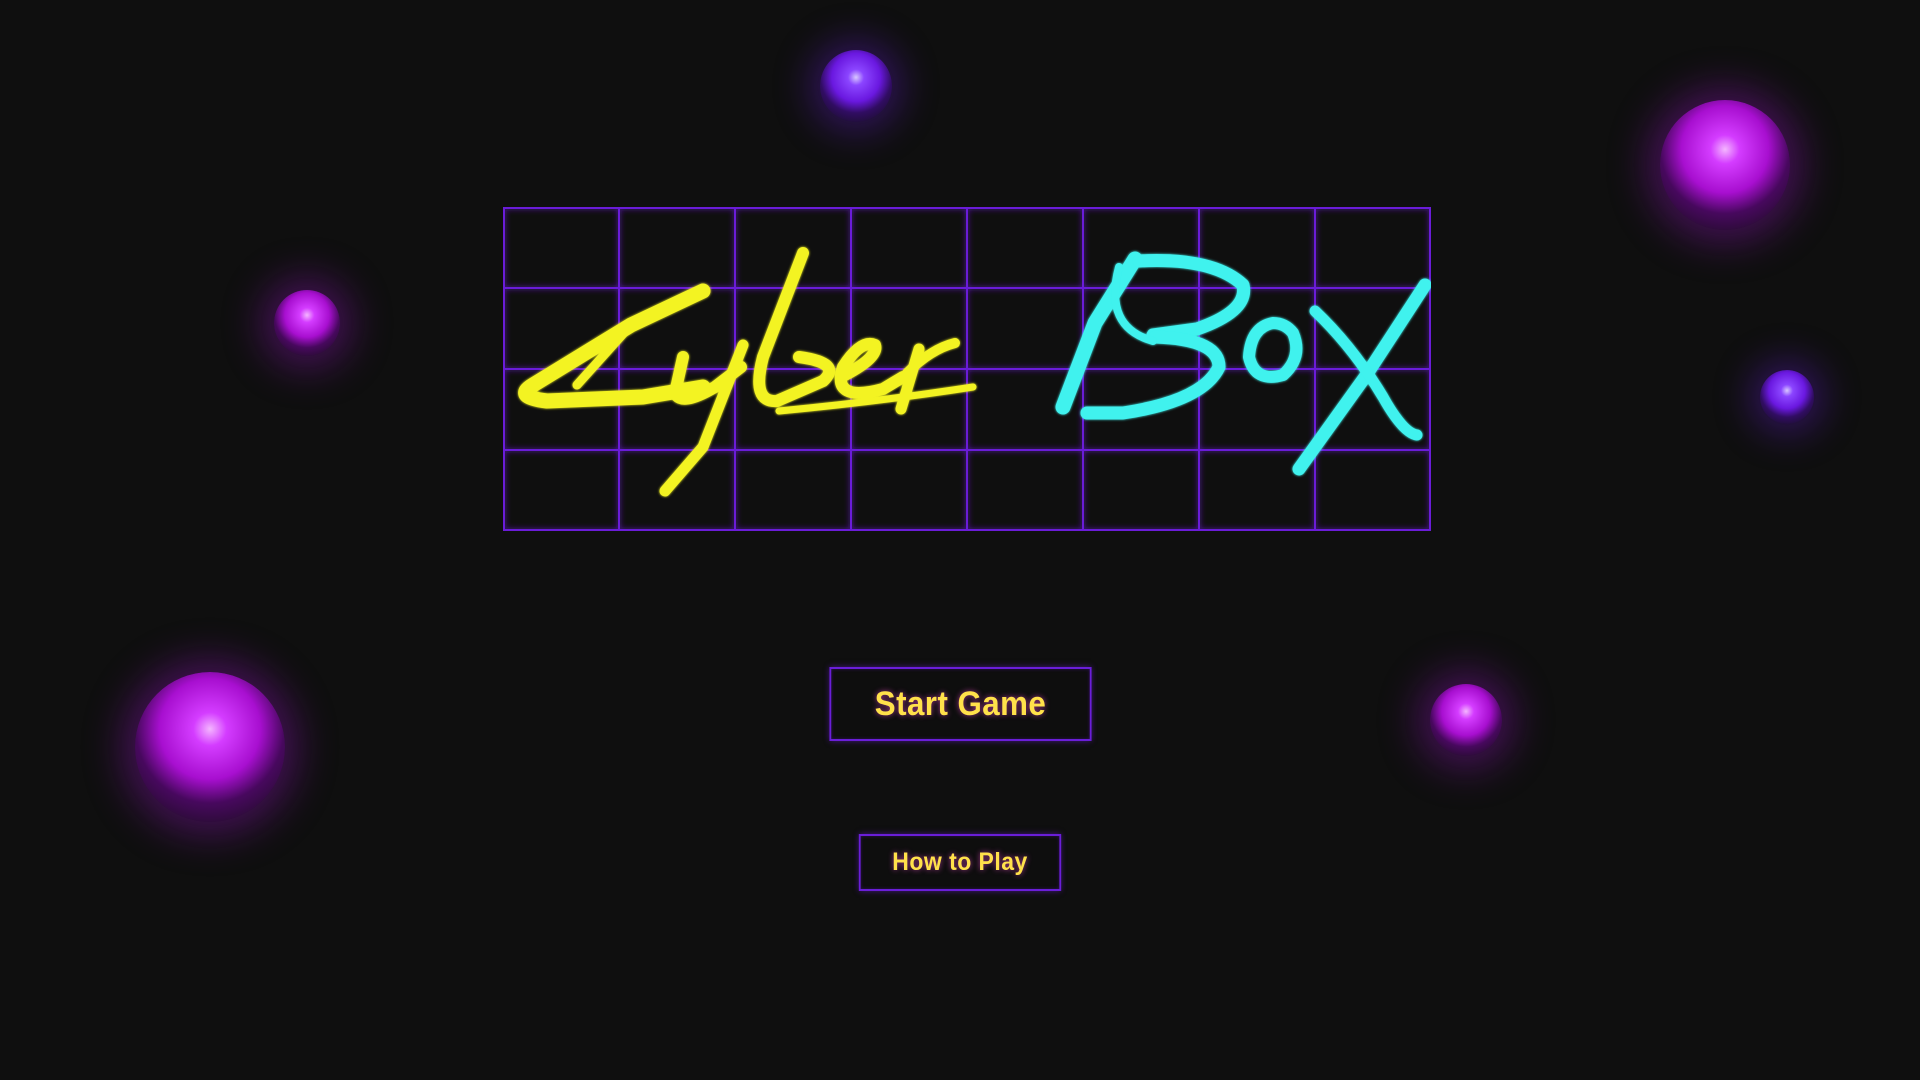 Image resolution: width=1920 pixels, height=1080 pixels. I want to click on logo-graphic, so click(967, 369).